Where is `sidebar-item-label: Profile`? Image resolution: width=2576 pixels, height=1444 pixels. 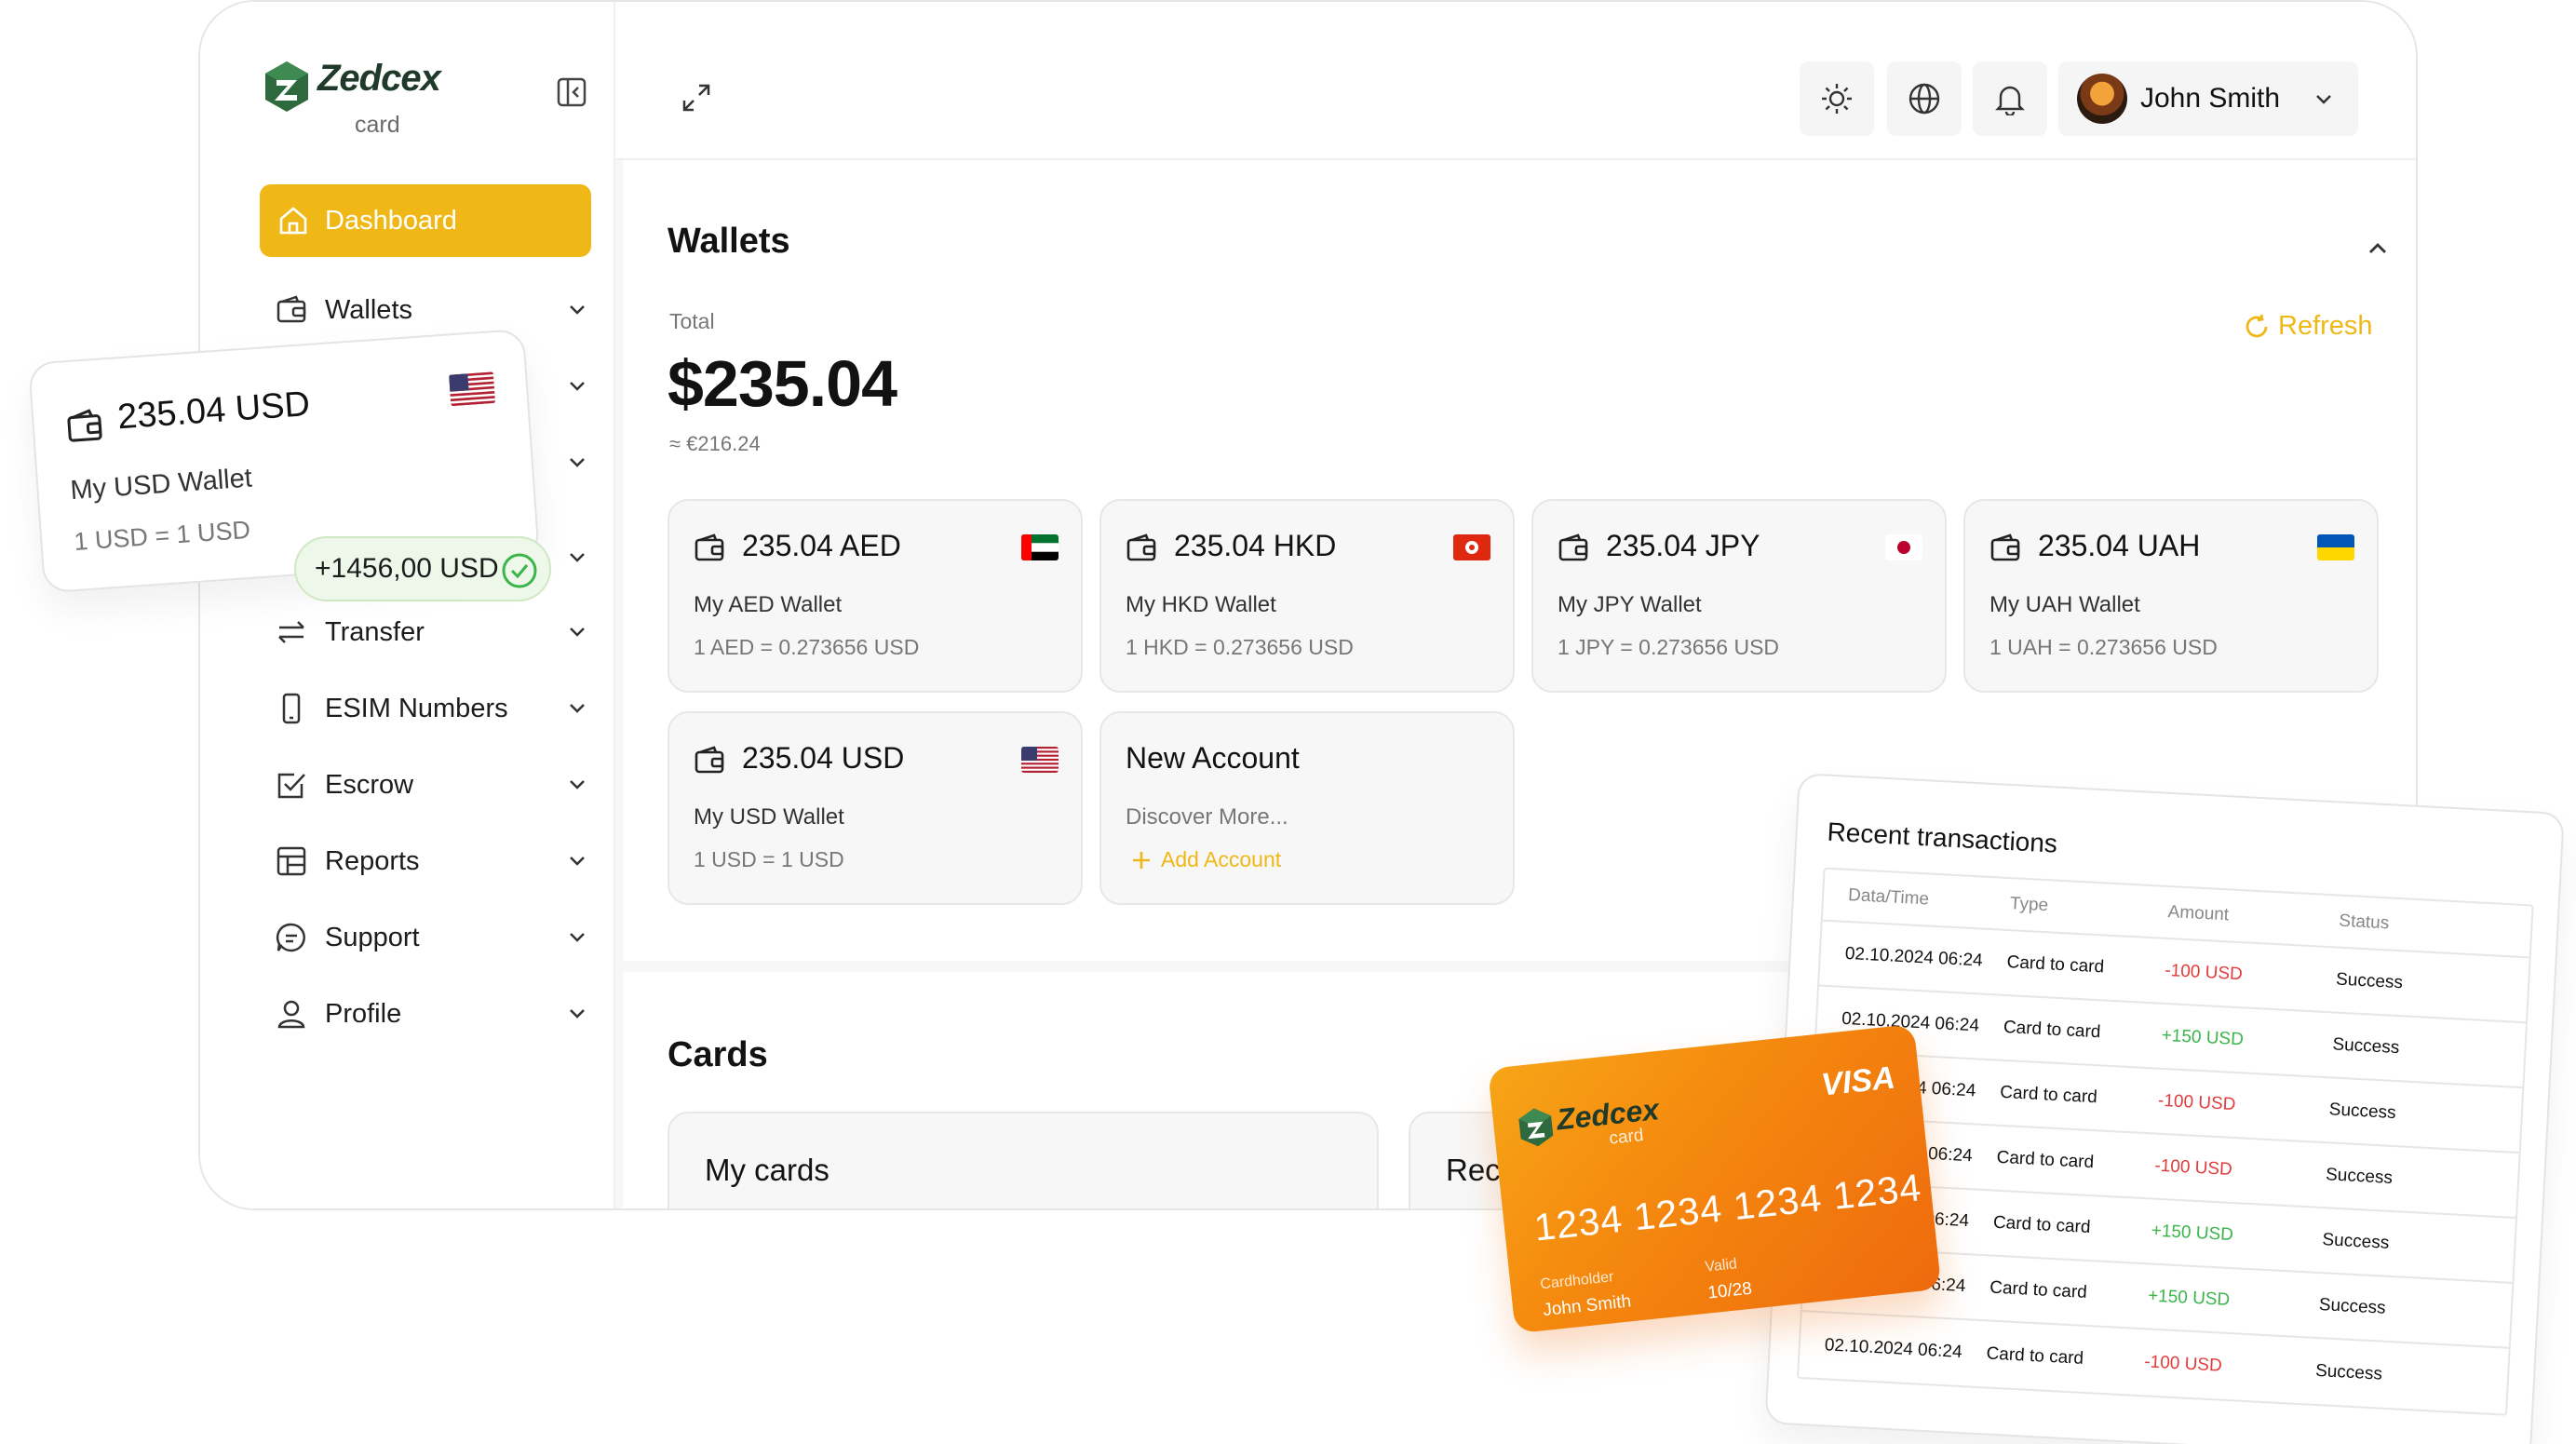 sidebar-item-label: Profile is located at coordinates (363, 1014).